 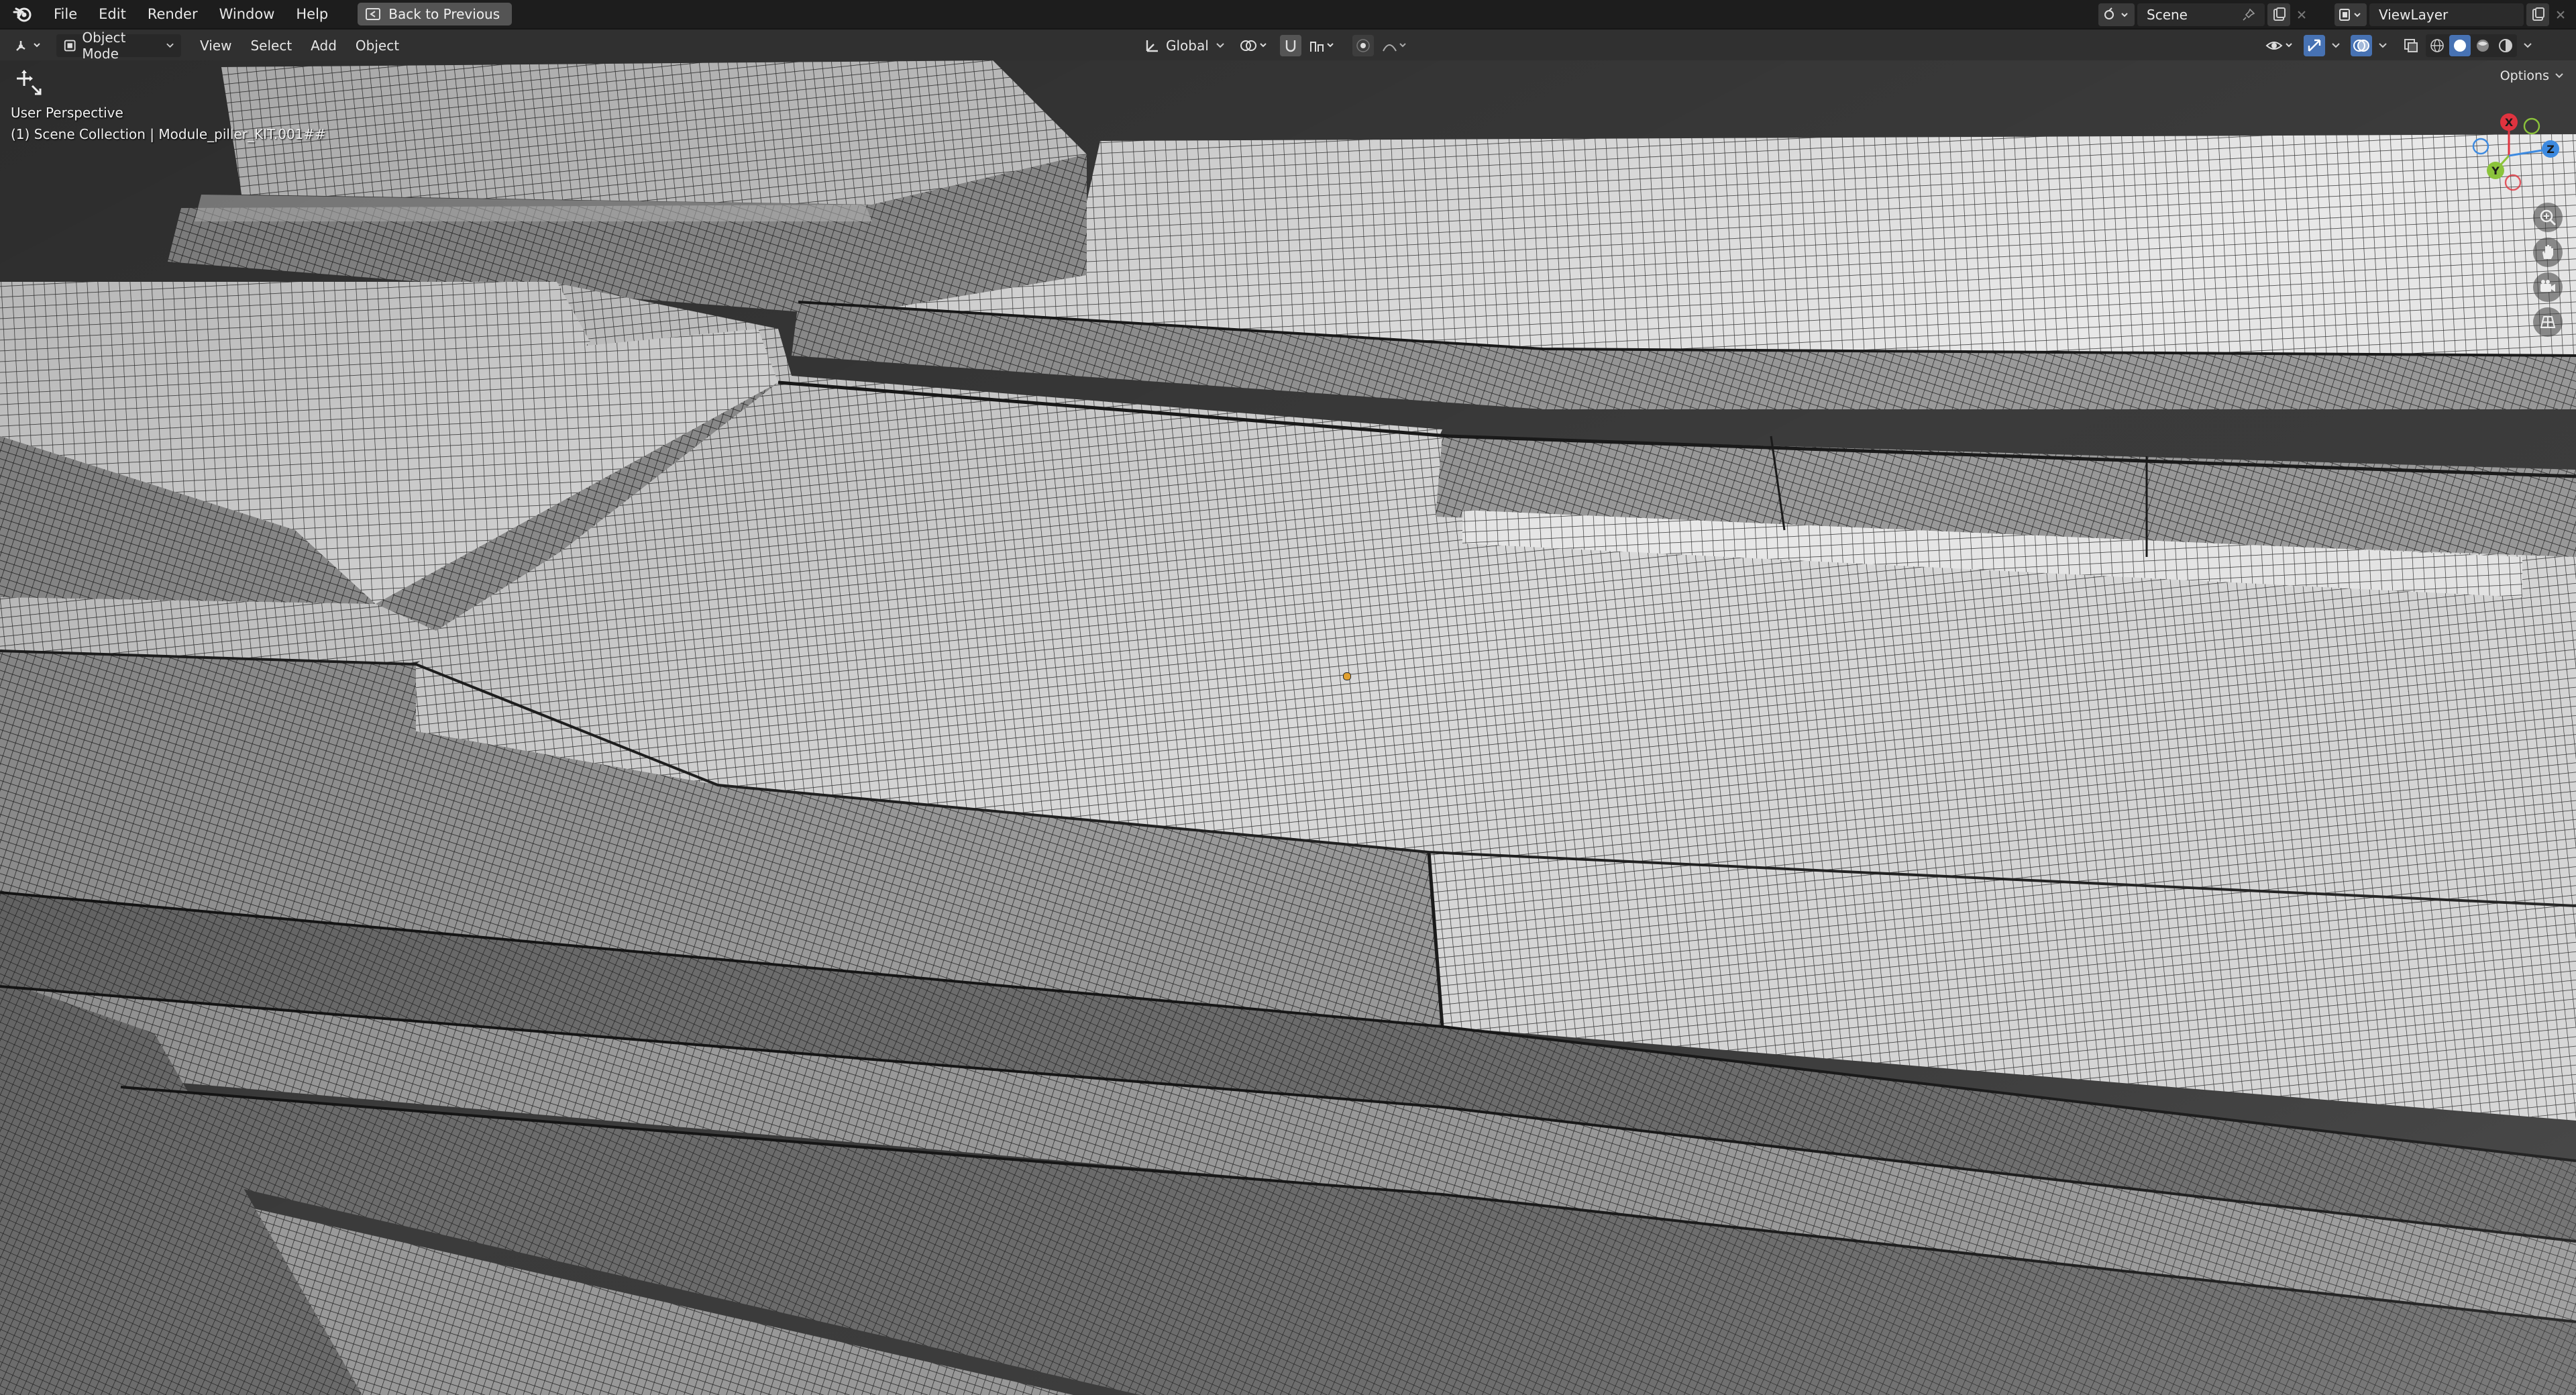 I want to click on back-to-previous-icon, so click(x=373, y=14).